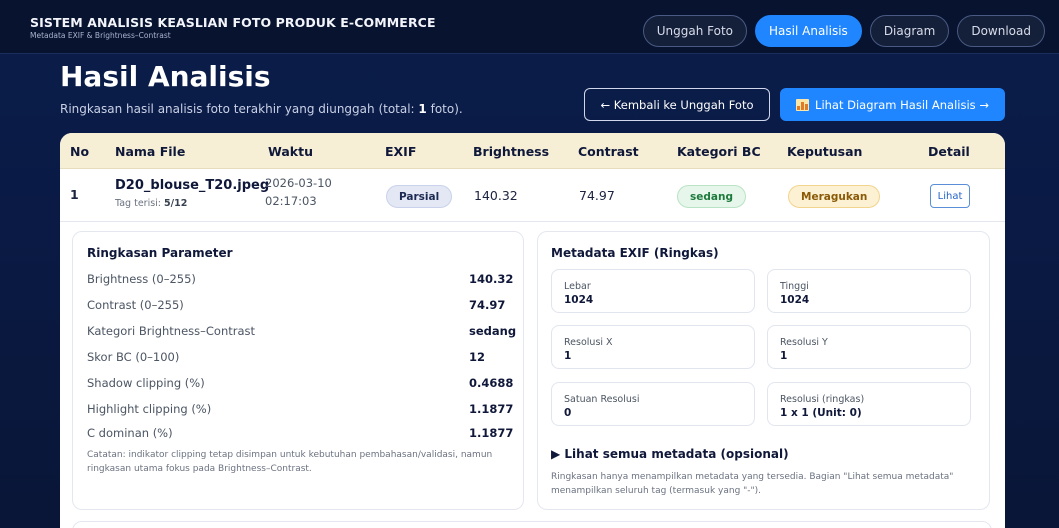  Describe the element at coordinates (146, 383) in the screenshot. I see `param-label-shadow-clipping: Shadow clipping (%)` at that location.